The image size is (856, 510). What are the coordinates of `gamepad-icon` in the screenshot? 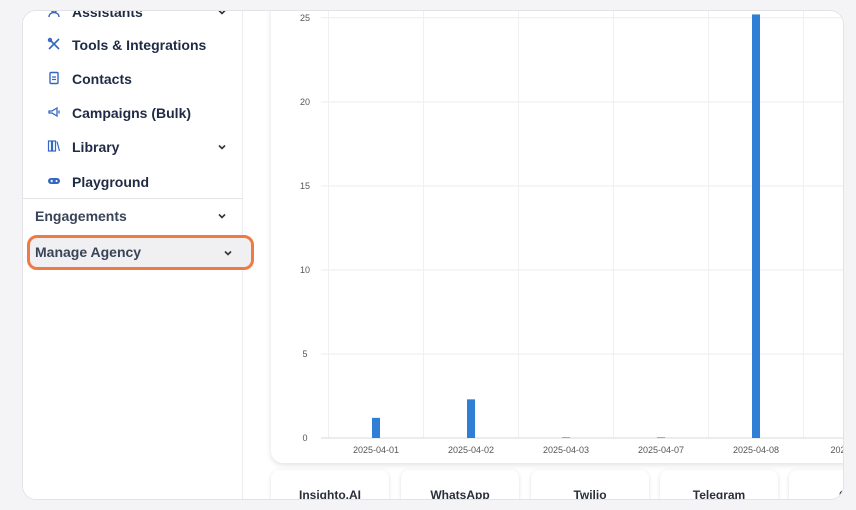 It's located at (54, 181).